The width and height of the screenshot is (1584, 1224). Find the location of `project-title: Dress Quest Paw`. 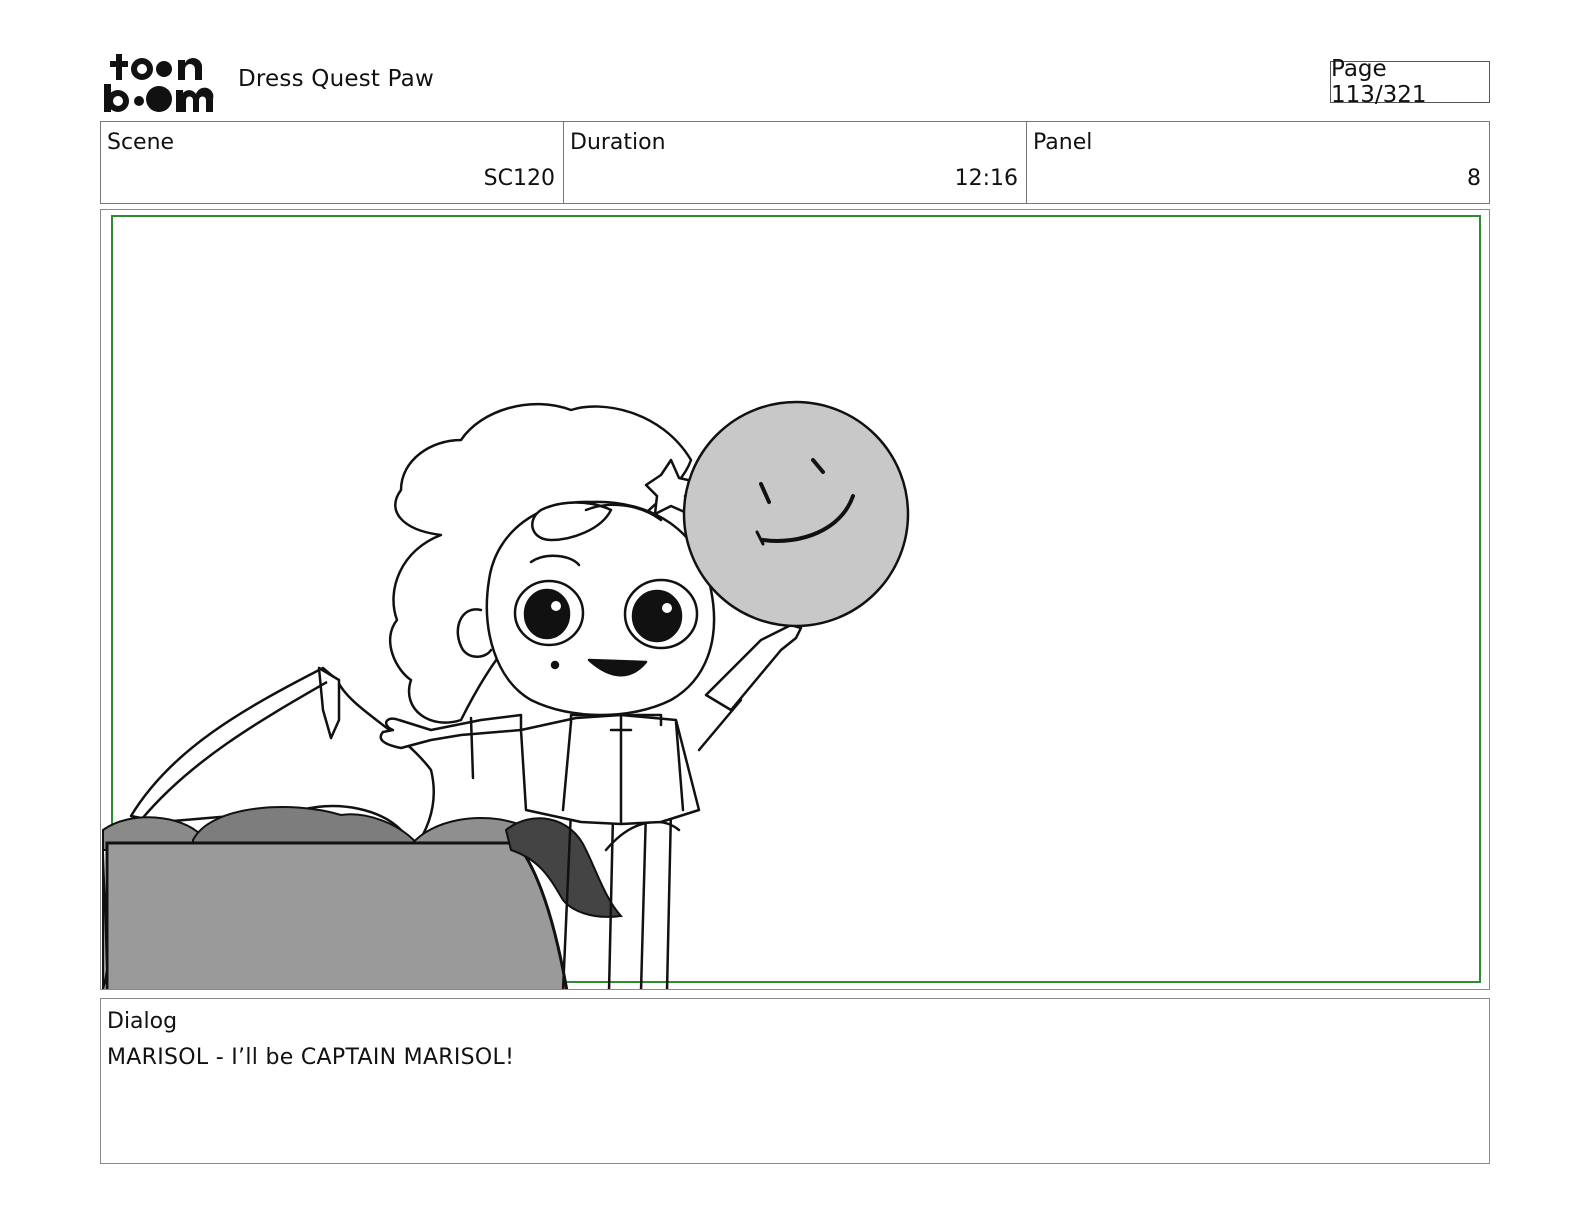

project-title: Dress Quest Paw is located at coordinates (336, 79).